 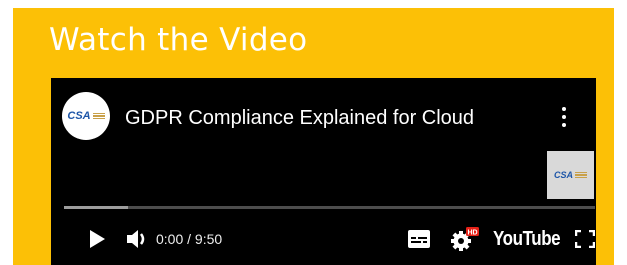 What do you see at coordinates (98, 116) in the screenshot?
I see `logo-stripes` at bounding box center [98, 116].